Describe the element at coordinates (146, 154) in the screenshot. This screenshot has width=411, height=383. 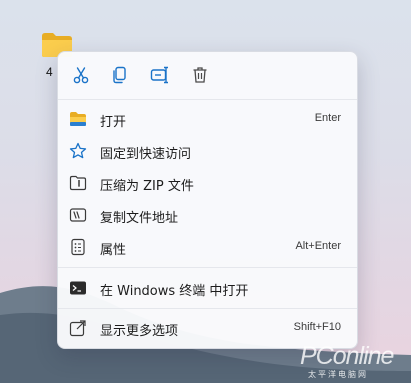
I see `menu-item-label: 固定到快速访问` at that location.